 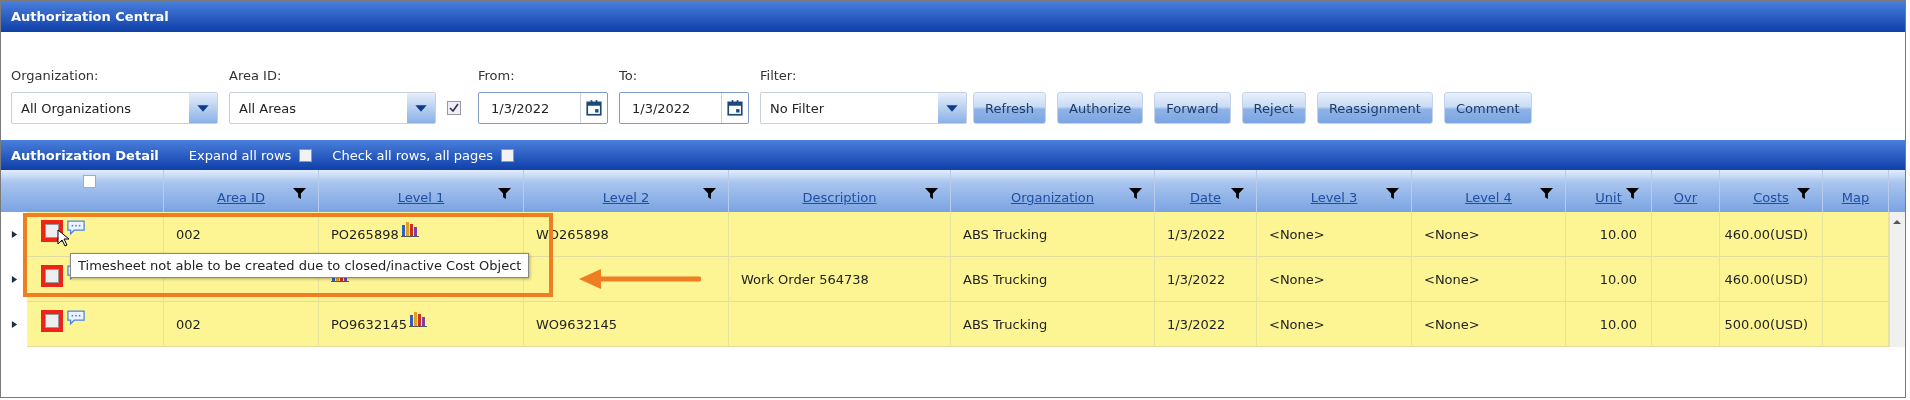 What do you see at coordinates (953, 16) in the screenshot?
I see `window-title: Authorization Central` at bounding box center [953, 16].